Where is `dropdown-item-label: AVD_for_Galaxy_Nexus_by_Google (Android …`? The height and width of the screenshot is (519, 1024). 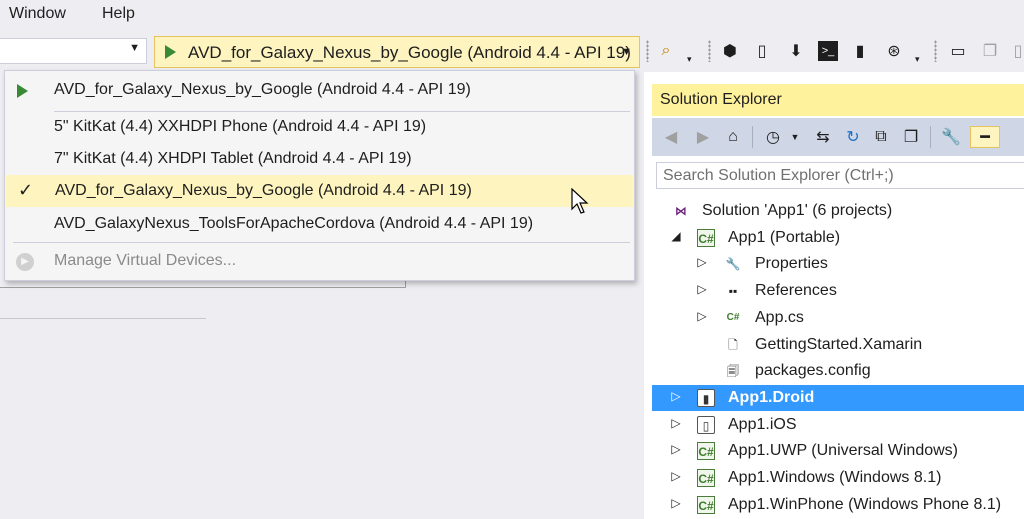 dropdown-item-label: AVD_for_Galaxy_Nexus_by_Google (Android … is located at coordinates (262, 89).